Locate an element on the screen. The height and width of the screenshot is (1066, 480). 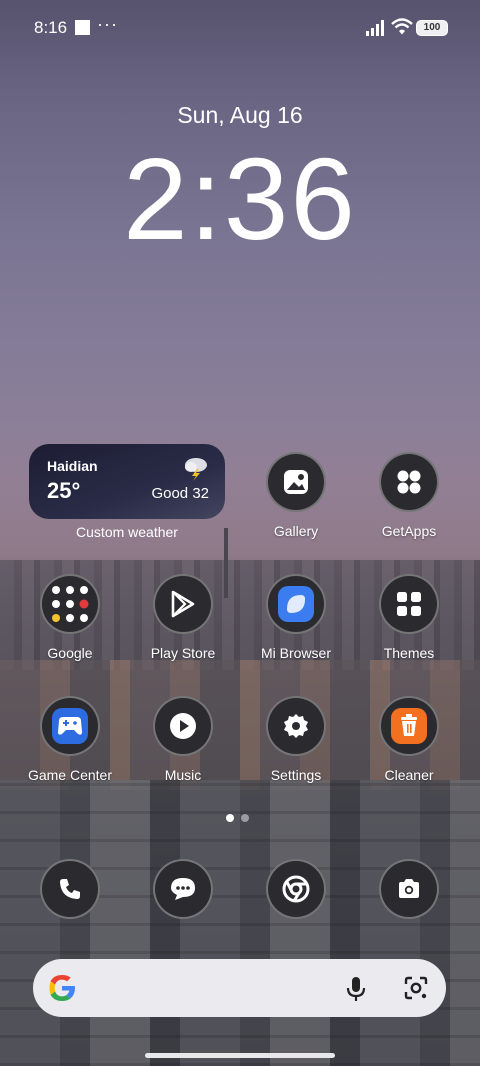
gear-icon is located at coordinates (296, 726).